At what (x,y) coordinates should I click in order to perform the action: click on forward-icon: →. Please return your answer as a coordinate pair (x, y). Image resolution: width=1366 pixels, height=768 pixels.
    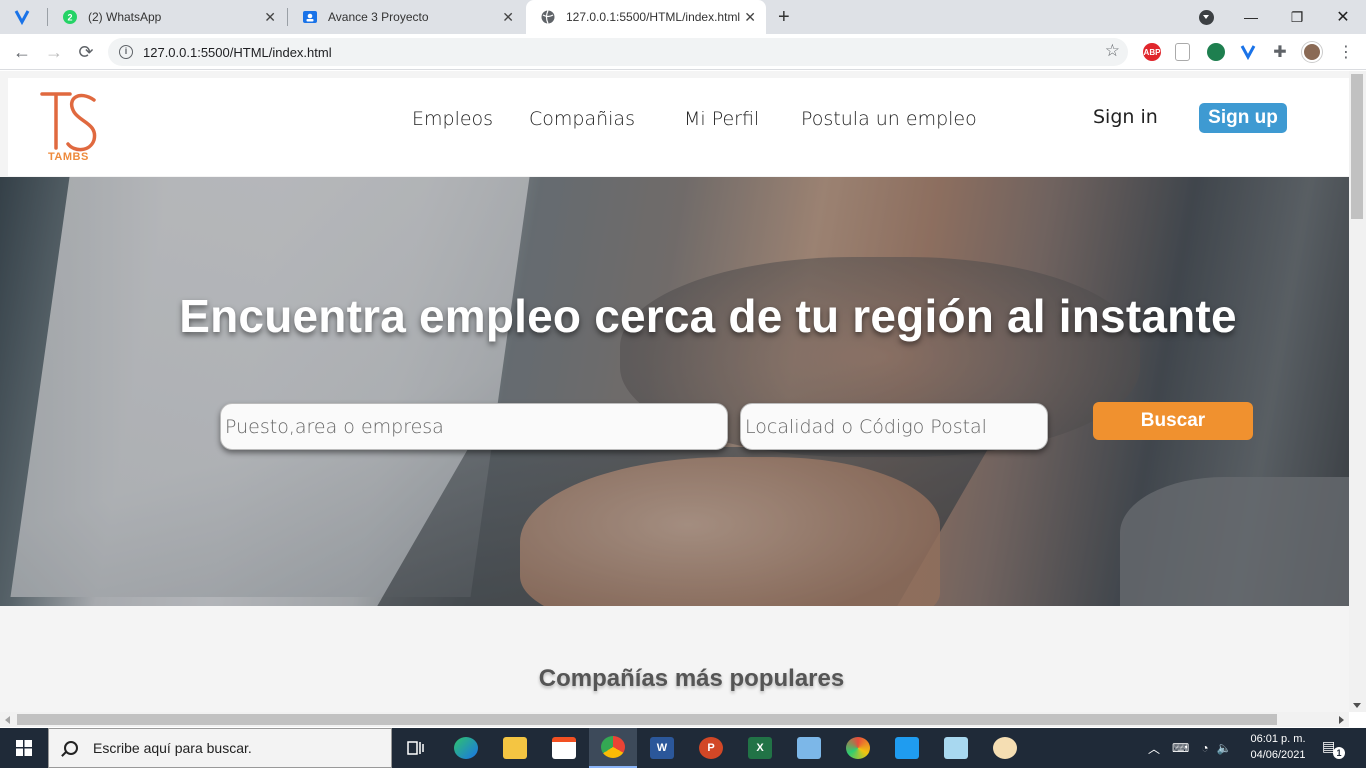
    Looking at the image, I should click on (54, 52).